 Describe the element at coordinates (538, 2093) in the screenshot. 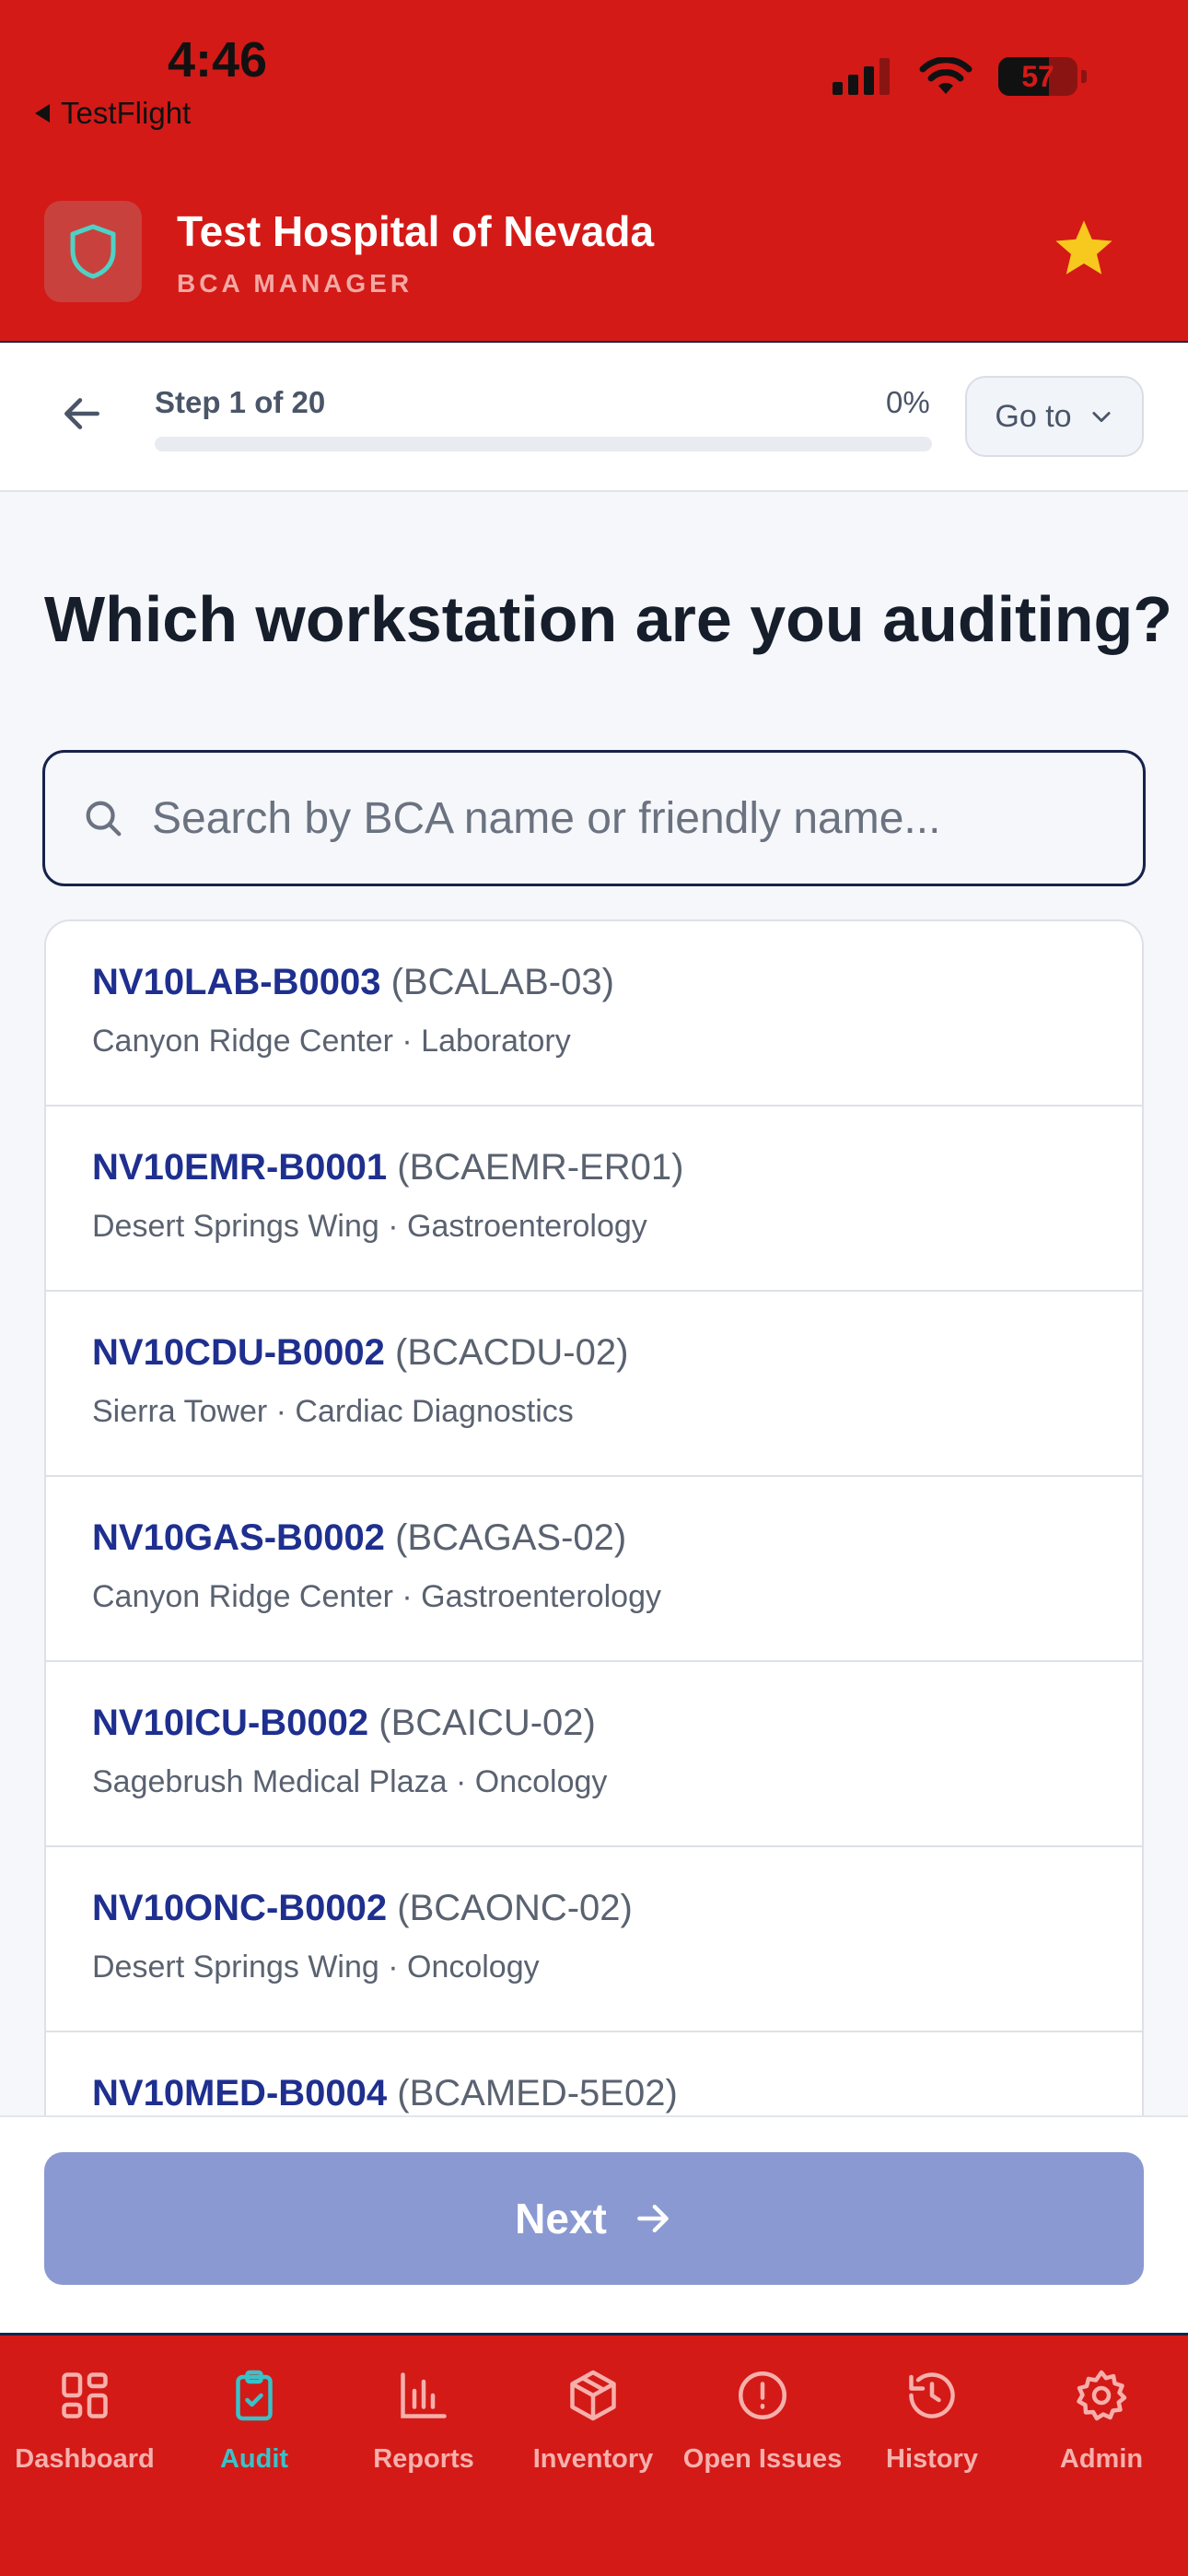

I see `workstation-friendly-name: (BCAMED-5E02)` at that location.